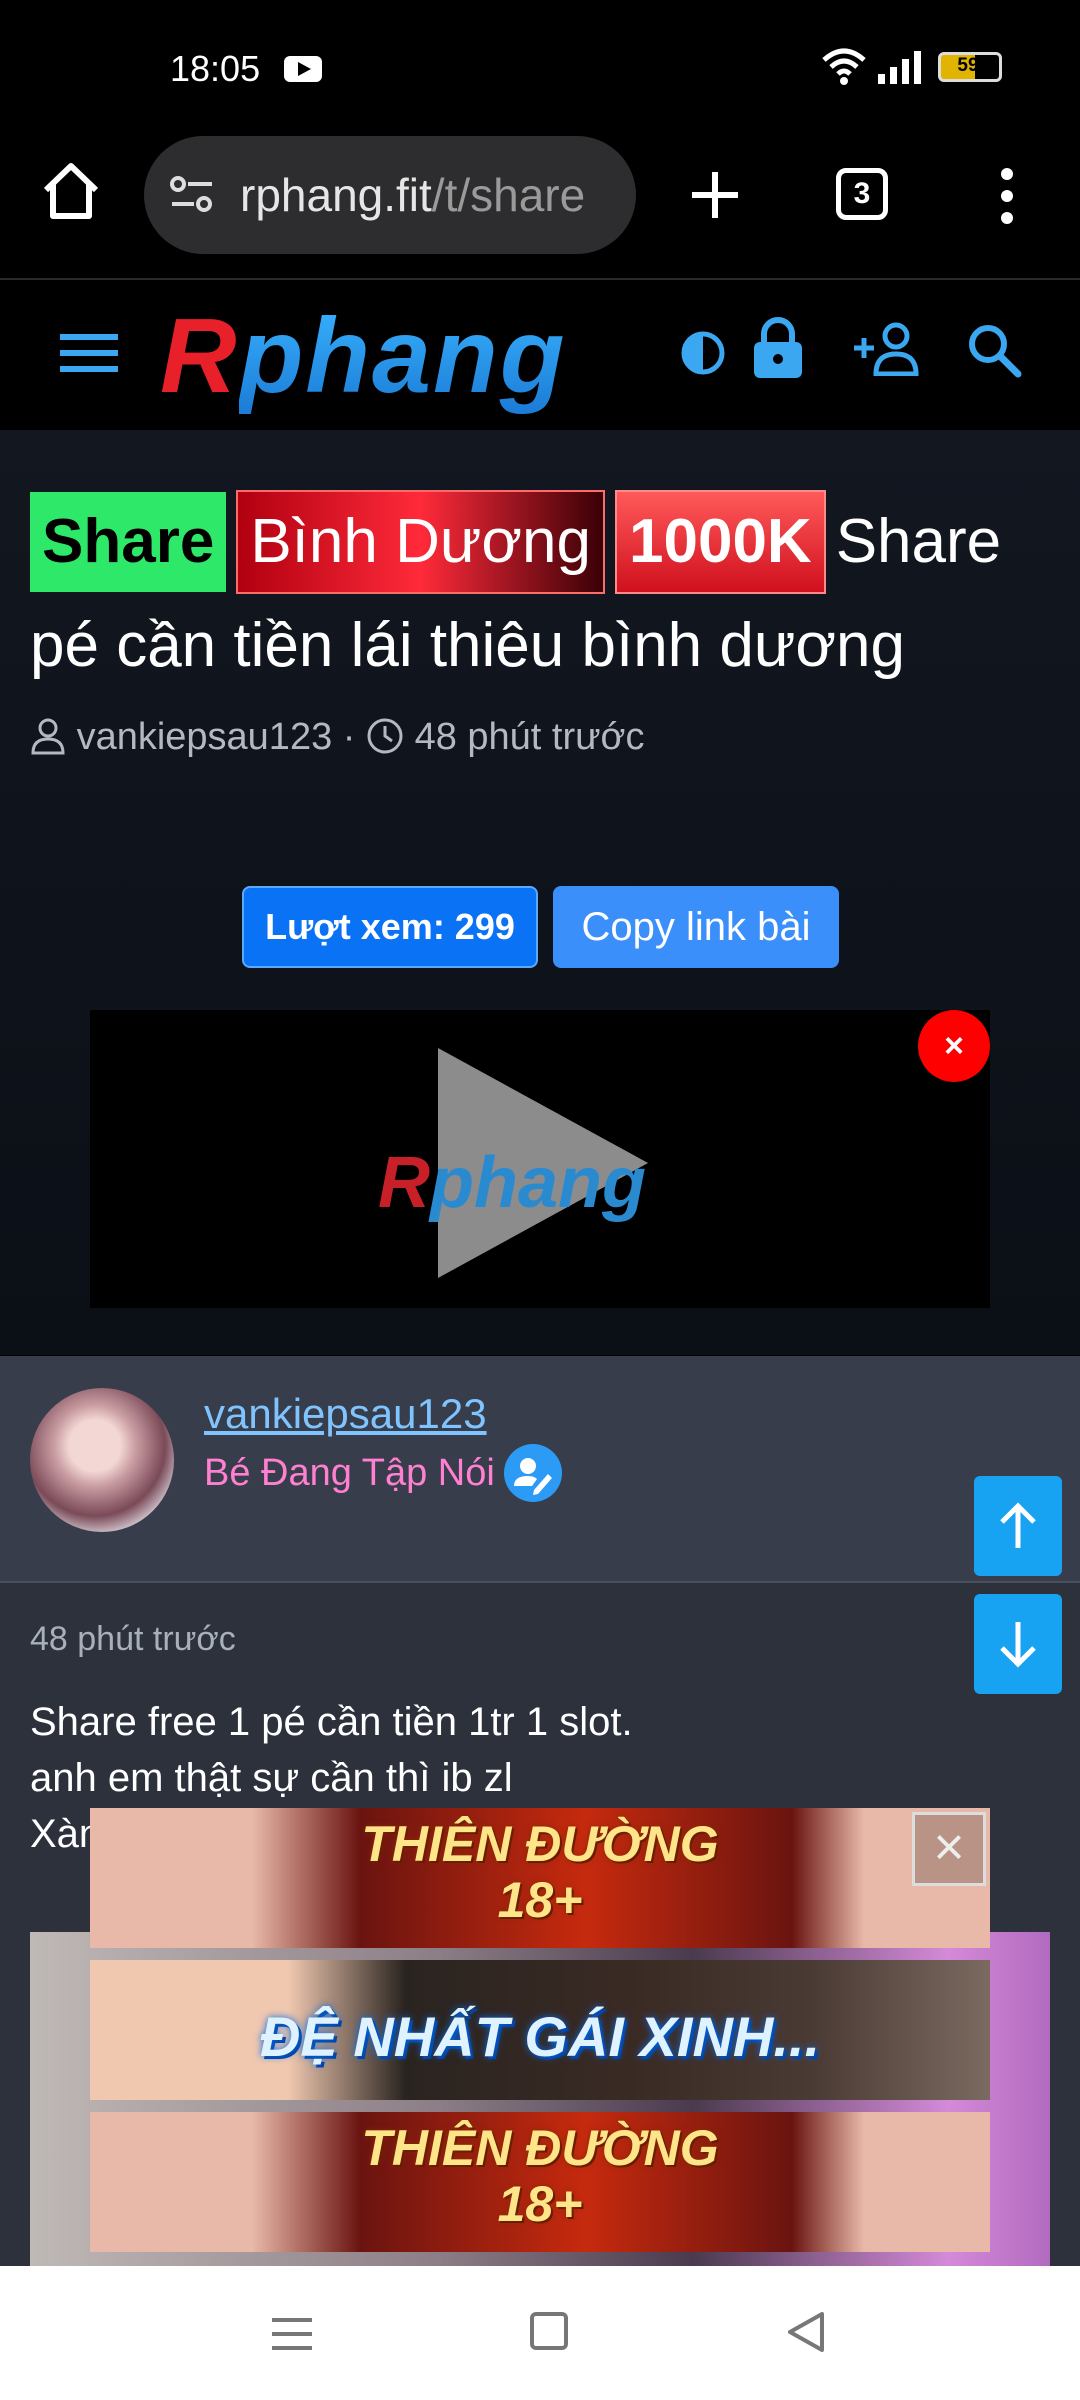 The image size is (1080, 2400). I want to click on tab-switcher-button: 3, so click(862, 194).